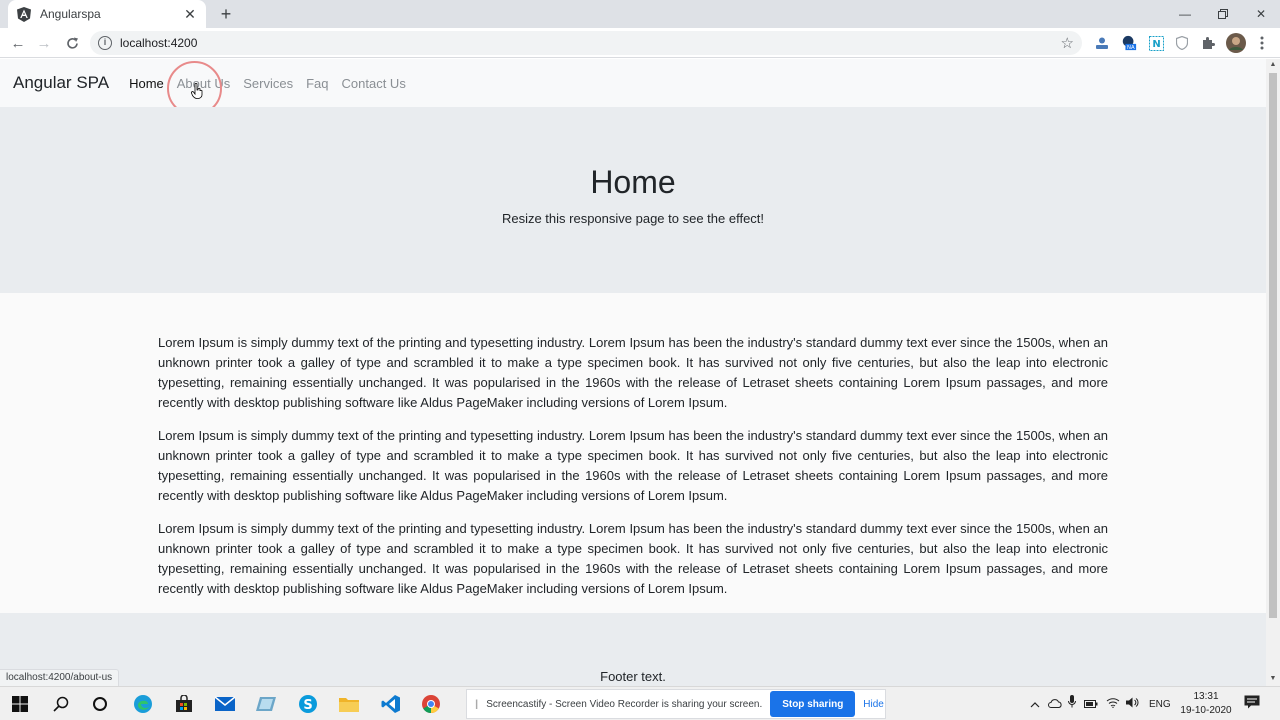  I want to click on page-scrollbar: ▲ ▼, so click(1273, 372).